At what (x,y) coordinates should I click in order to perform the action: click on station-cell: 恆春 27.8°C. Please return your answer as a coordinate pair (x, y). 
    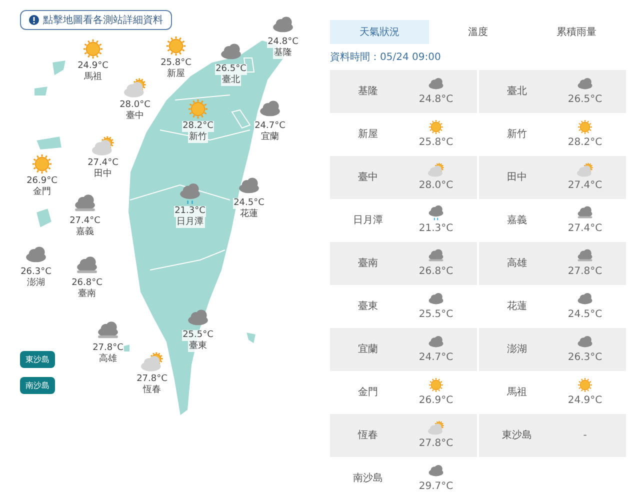
    Looking at the image, I should click on (403, 435).